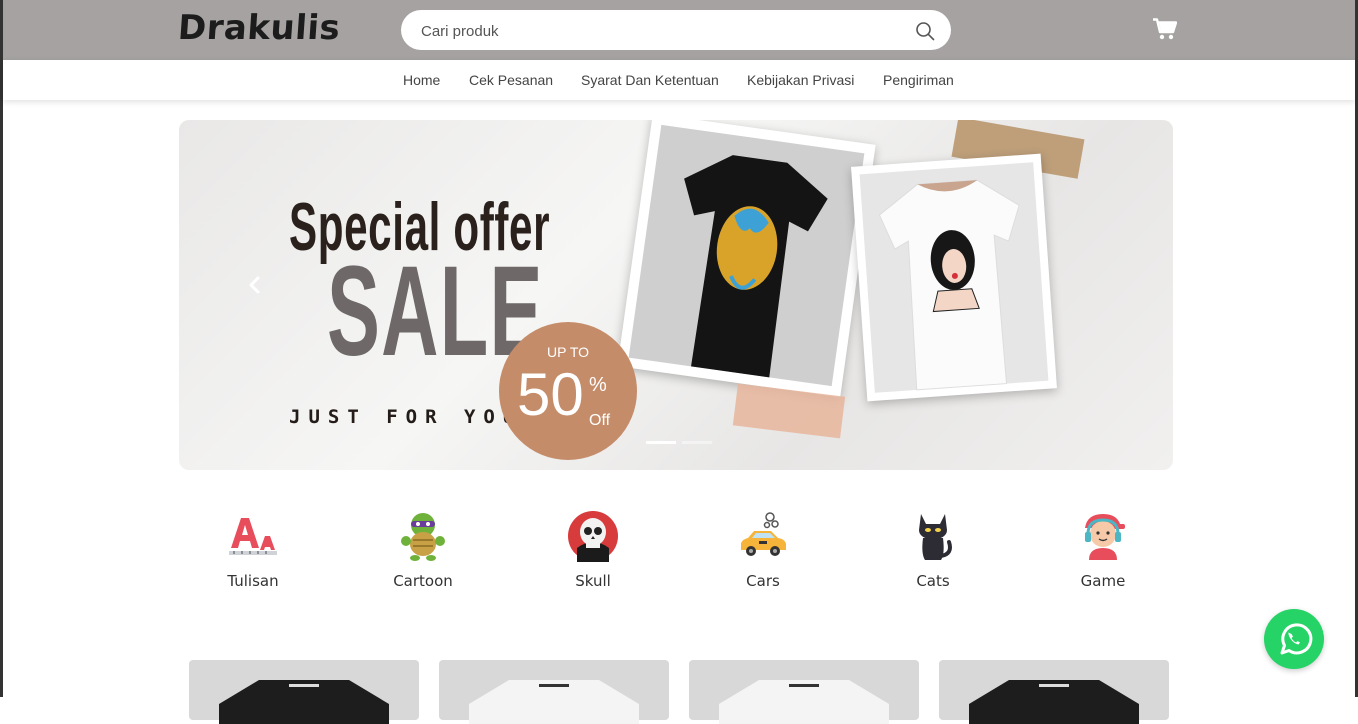 Image resolution: width=1358 pixels, height=724 pixels. What do you see at coordinates (406, 417) in the screenshot?
I see `banner-tagline: JUST FOR YOU` at bounding box center [406, 417].